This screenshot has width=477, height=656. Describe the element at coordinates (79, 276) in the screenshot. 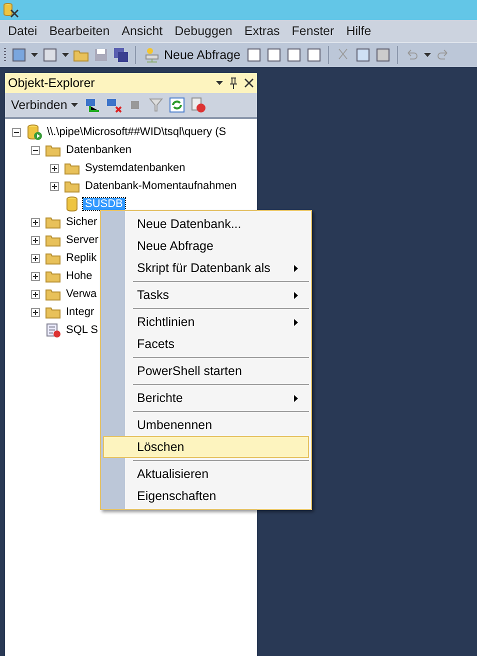

I see `tree-item: Hohe` at that location.